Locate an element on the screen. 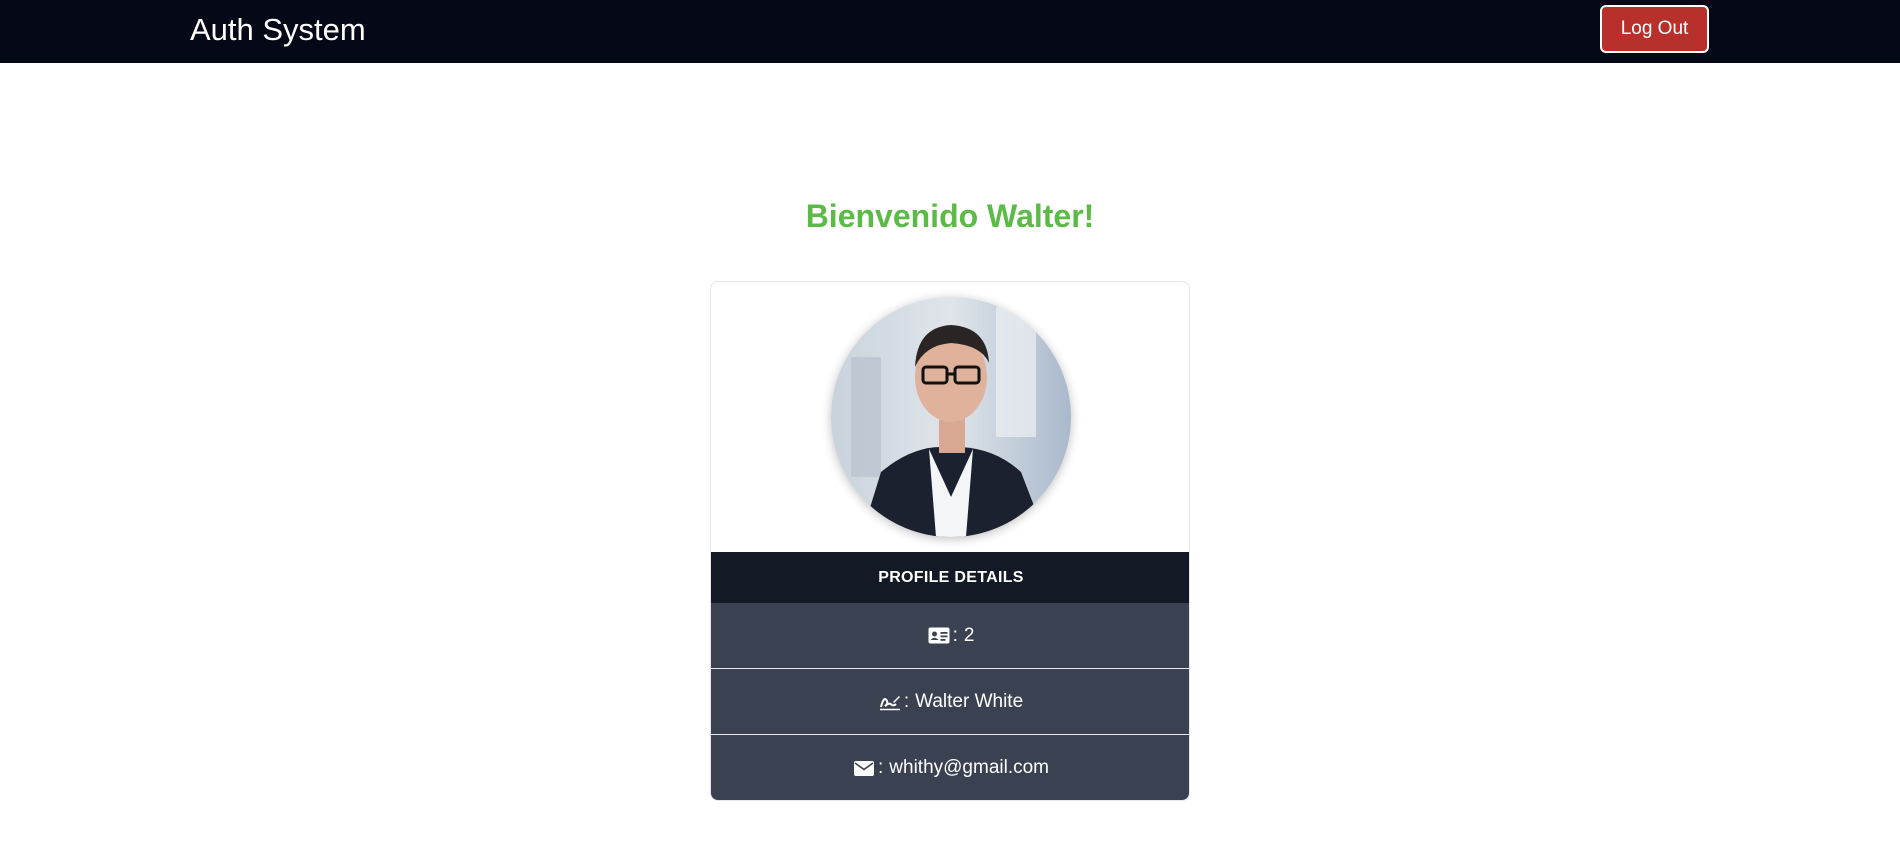 The width and height of the screenshot is (1900, 858). avatar is located at coordinates (951, 417).